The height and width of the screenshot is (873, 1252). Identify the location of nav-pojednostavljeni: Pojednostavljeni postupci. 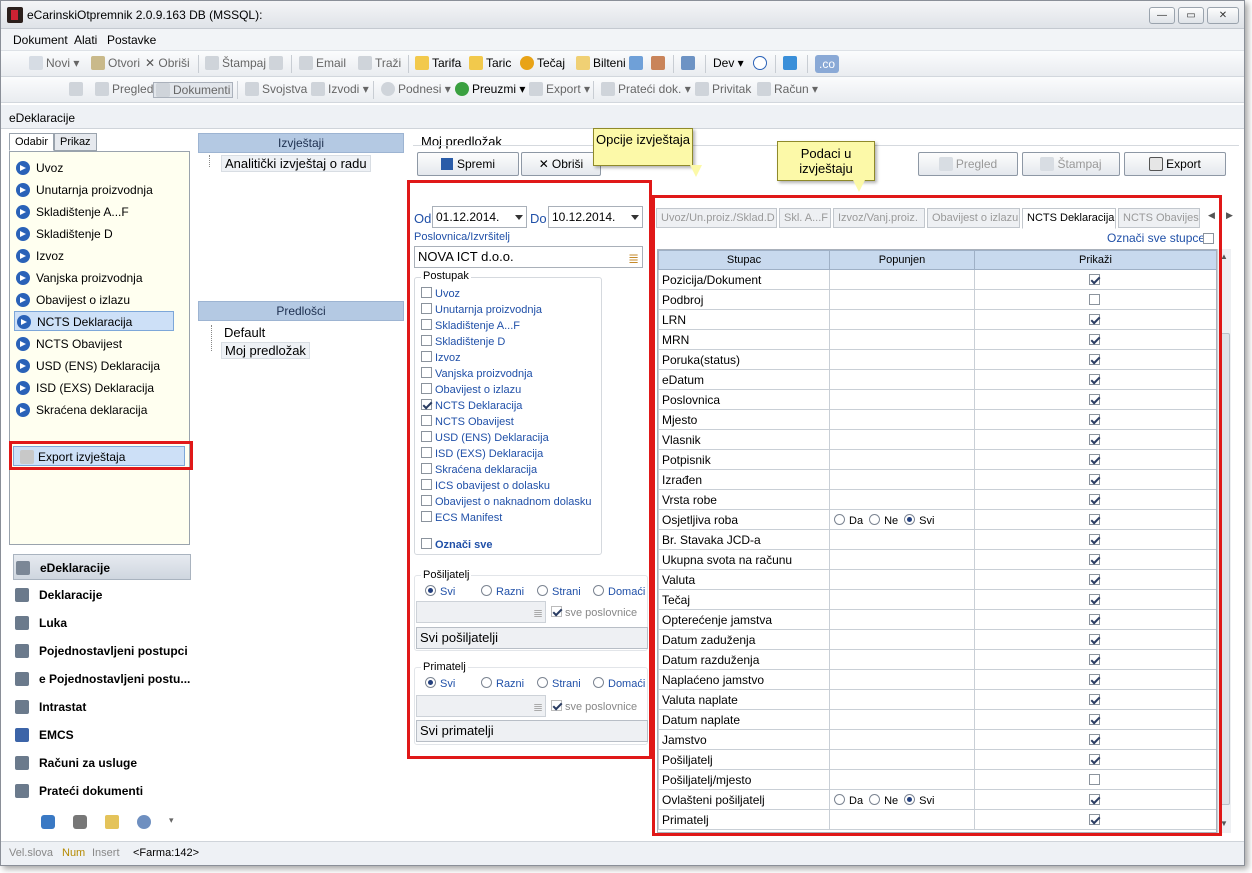
(102, 651).